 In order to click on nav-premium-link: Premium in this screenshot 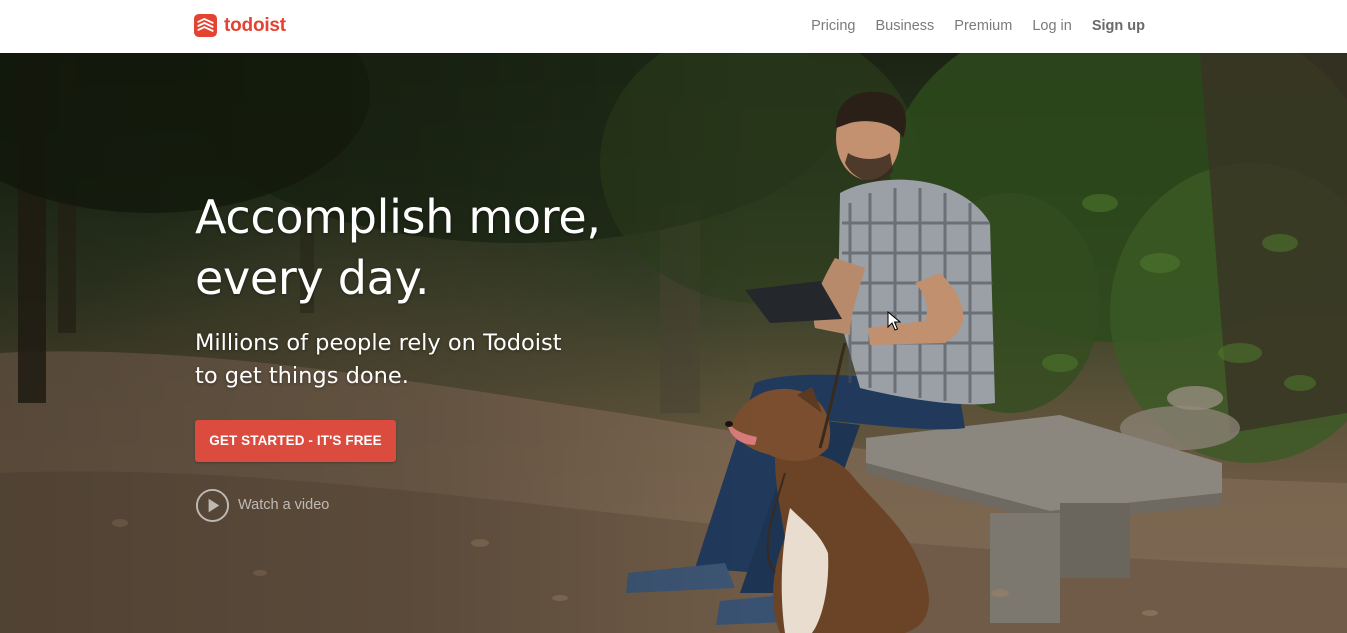, I will do `click(983, 26)`.